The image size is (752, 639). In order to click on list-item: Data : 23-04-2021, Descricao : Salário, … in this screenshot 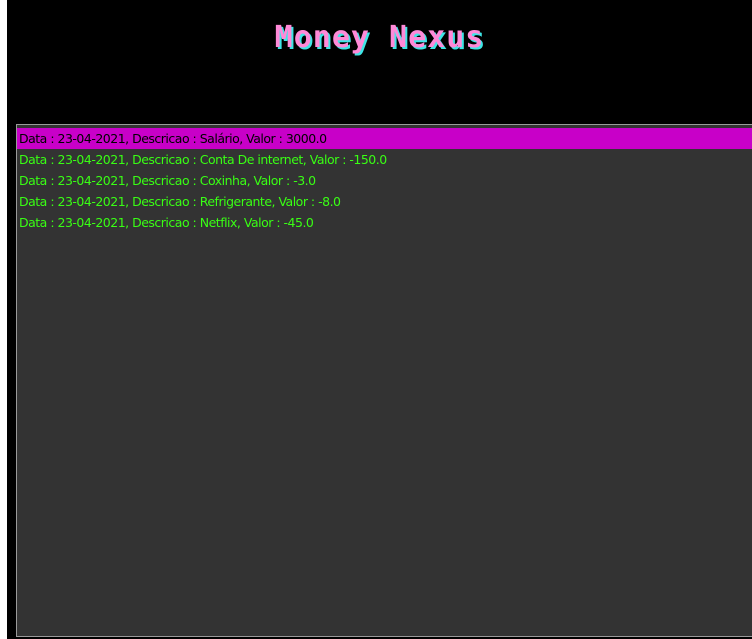, I will do `click(384, 138)`.